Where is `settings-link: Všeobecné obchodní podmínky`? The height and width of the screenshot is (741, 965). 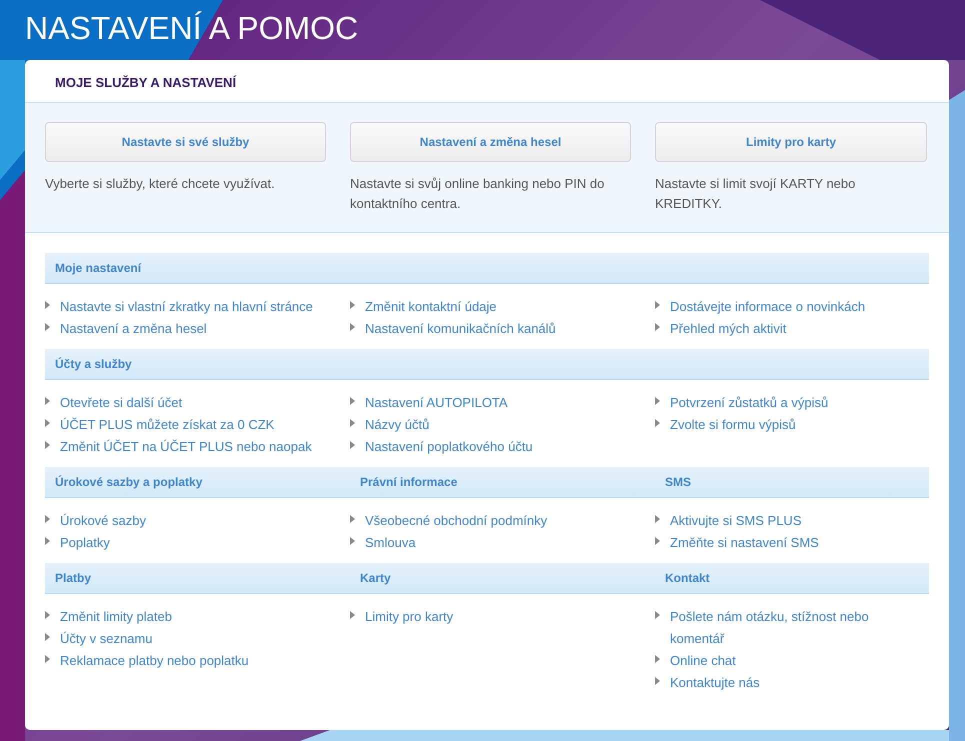
settings-link: Všeobecné obchodní podmínky is located at coordinates (507, 521).